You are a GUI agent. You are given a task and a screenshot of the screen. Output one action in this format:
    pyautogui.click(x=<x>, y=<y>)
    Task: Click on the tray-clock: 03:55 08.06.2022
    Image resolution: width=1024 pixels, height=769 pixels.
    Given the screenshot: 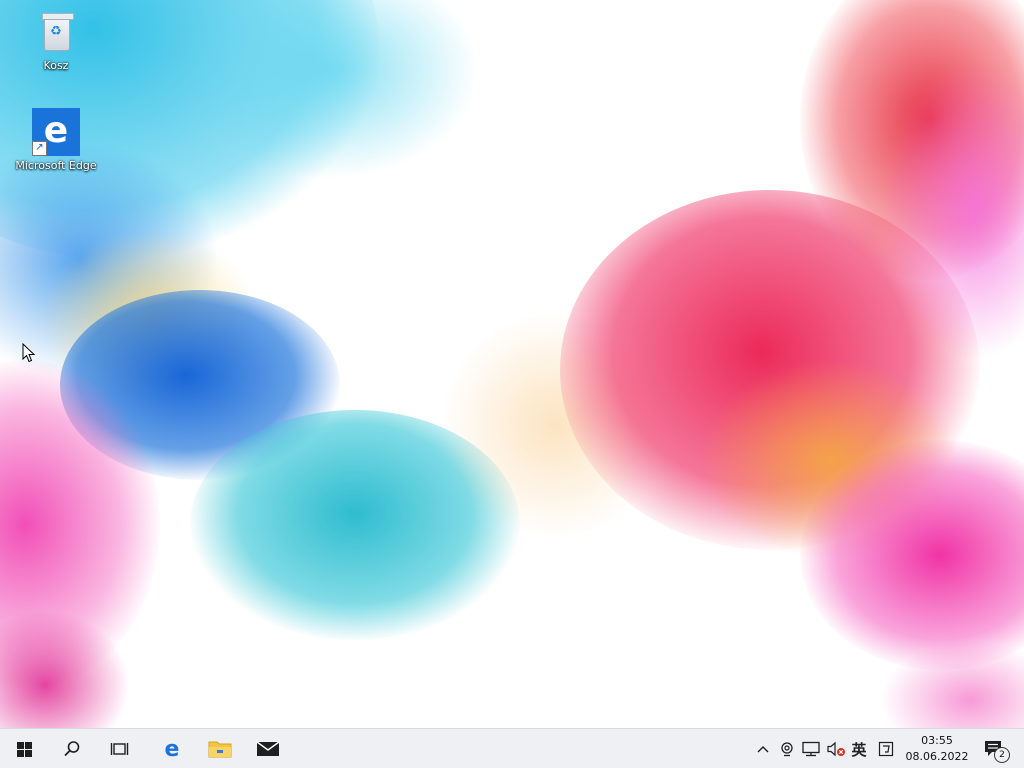 What is the action you would take?
    pyautogui.click(x=937, y=749)
    